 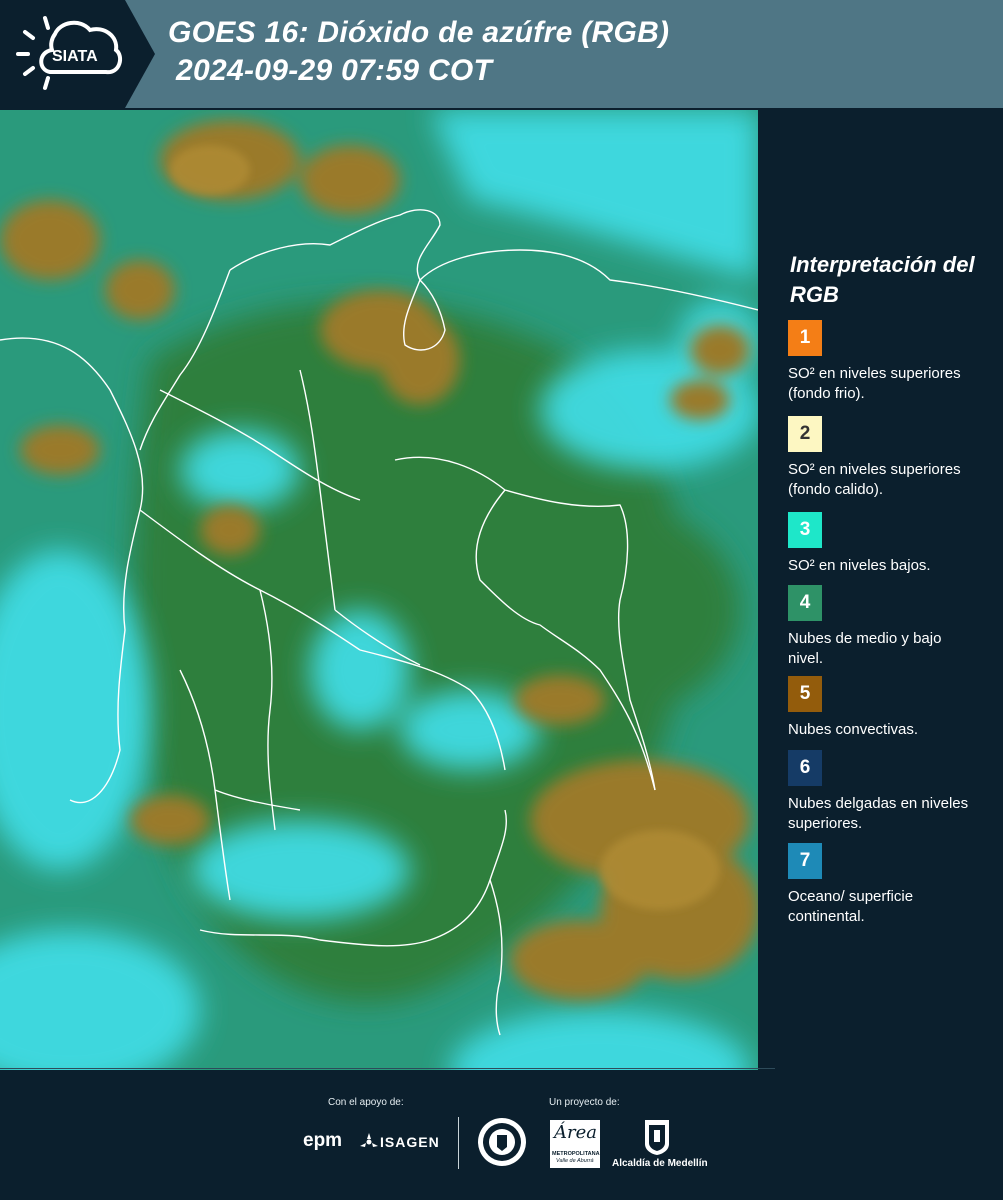 I want to click on legend-swatch-3: 3, so click(x=805, y=530).